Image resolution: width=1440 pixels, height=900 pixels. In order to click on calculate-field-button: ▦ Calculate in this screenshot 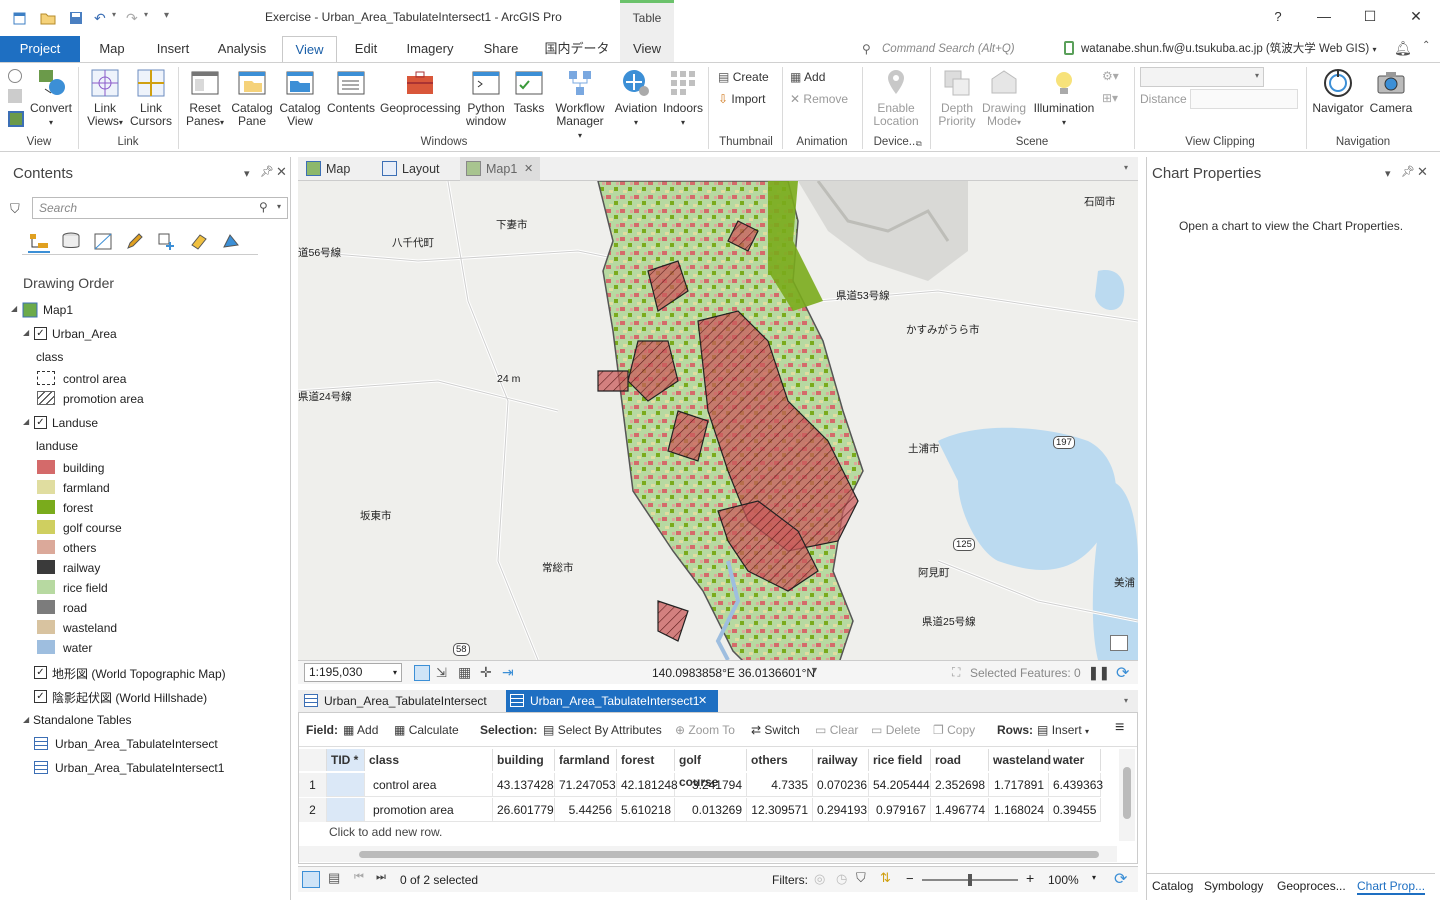, I will do `click(426, 730)`.